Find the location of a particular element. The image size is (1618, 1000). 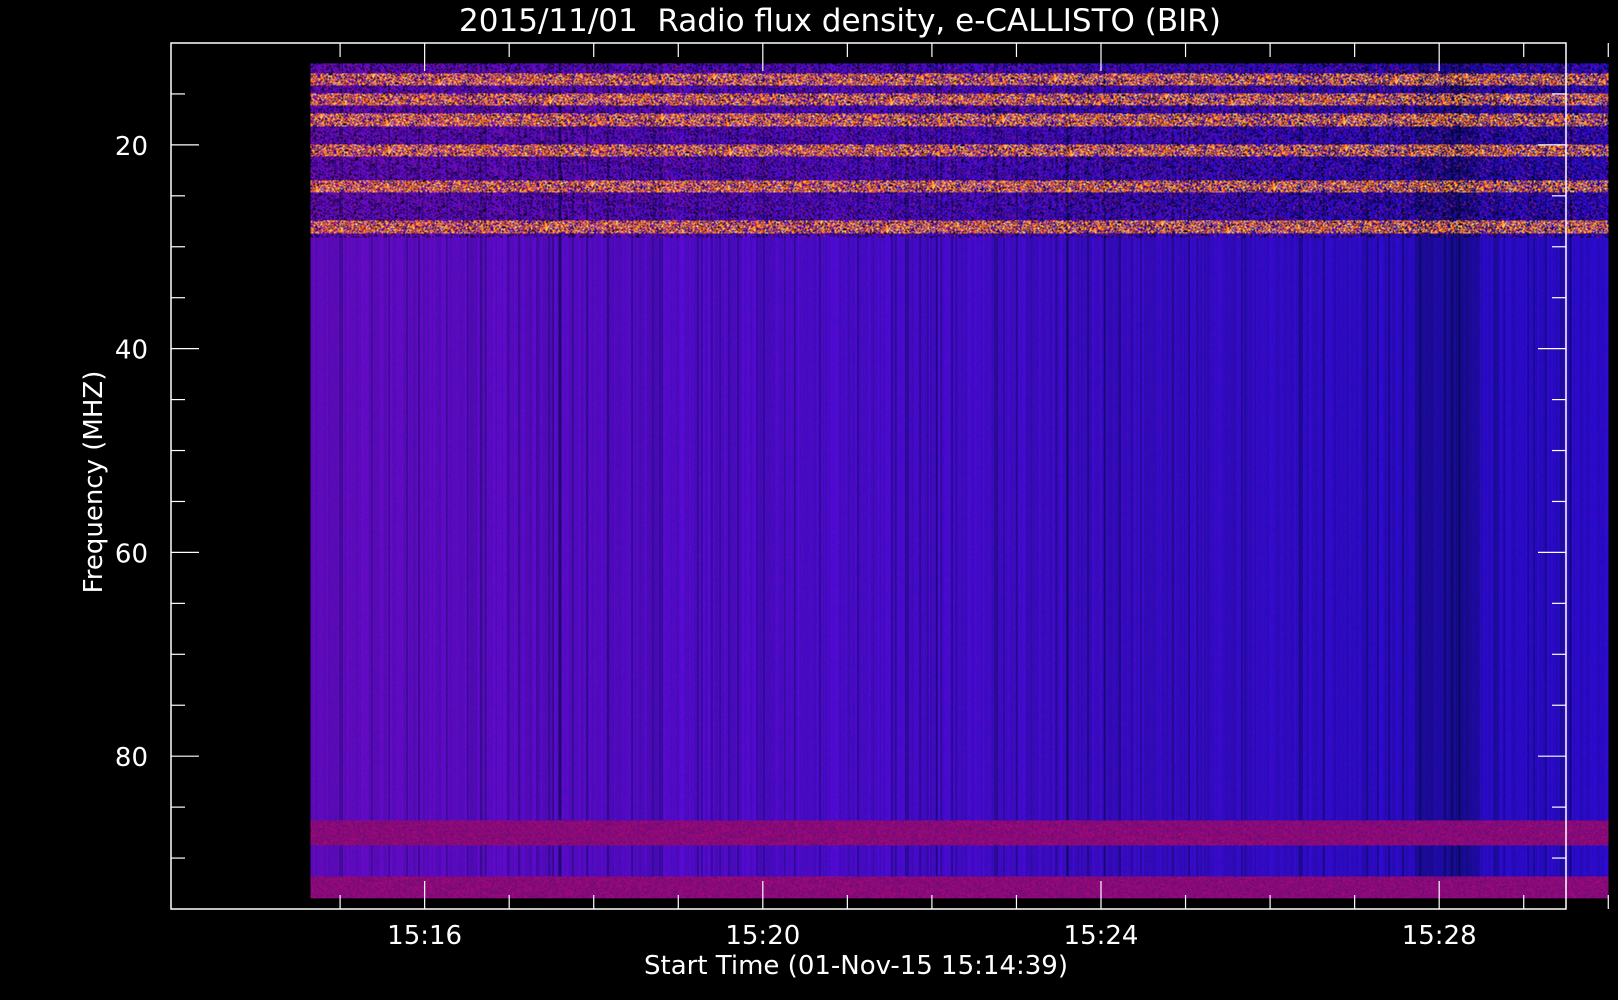

y-tick-label: 40 is located at coordinates (131, 351).